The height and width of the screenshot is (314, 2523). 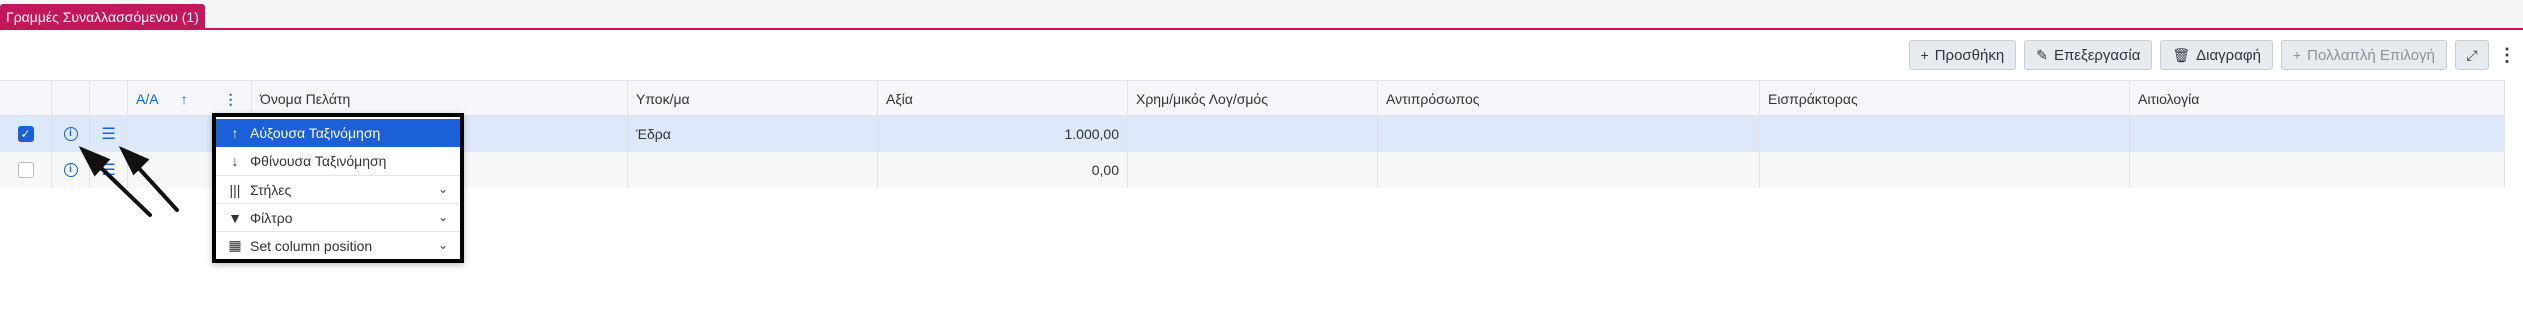 I want to click on menu-item-label: Αύξουσα Ταξινόμηση, so click(x=315, y=133).